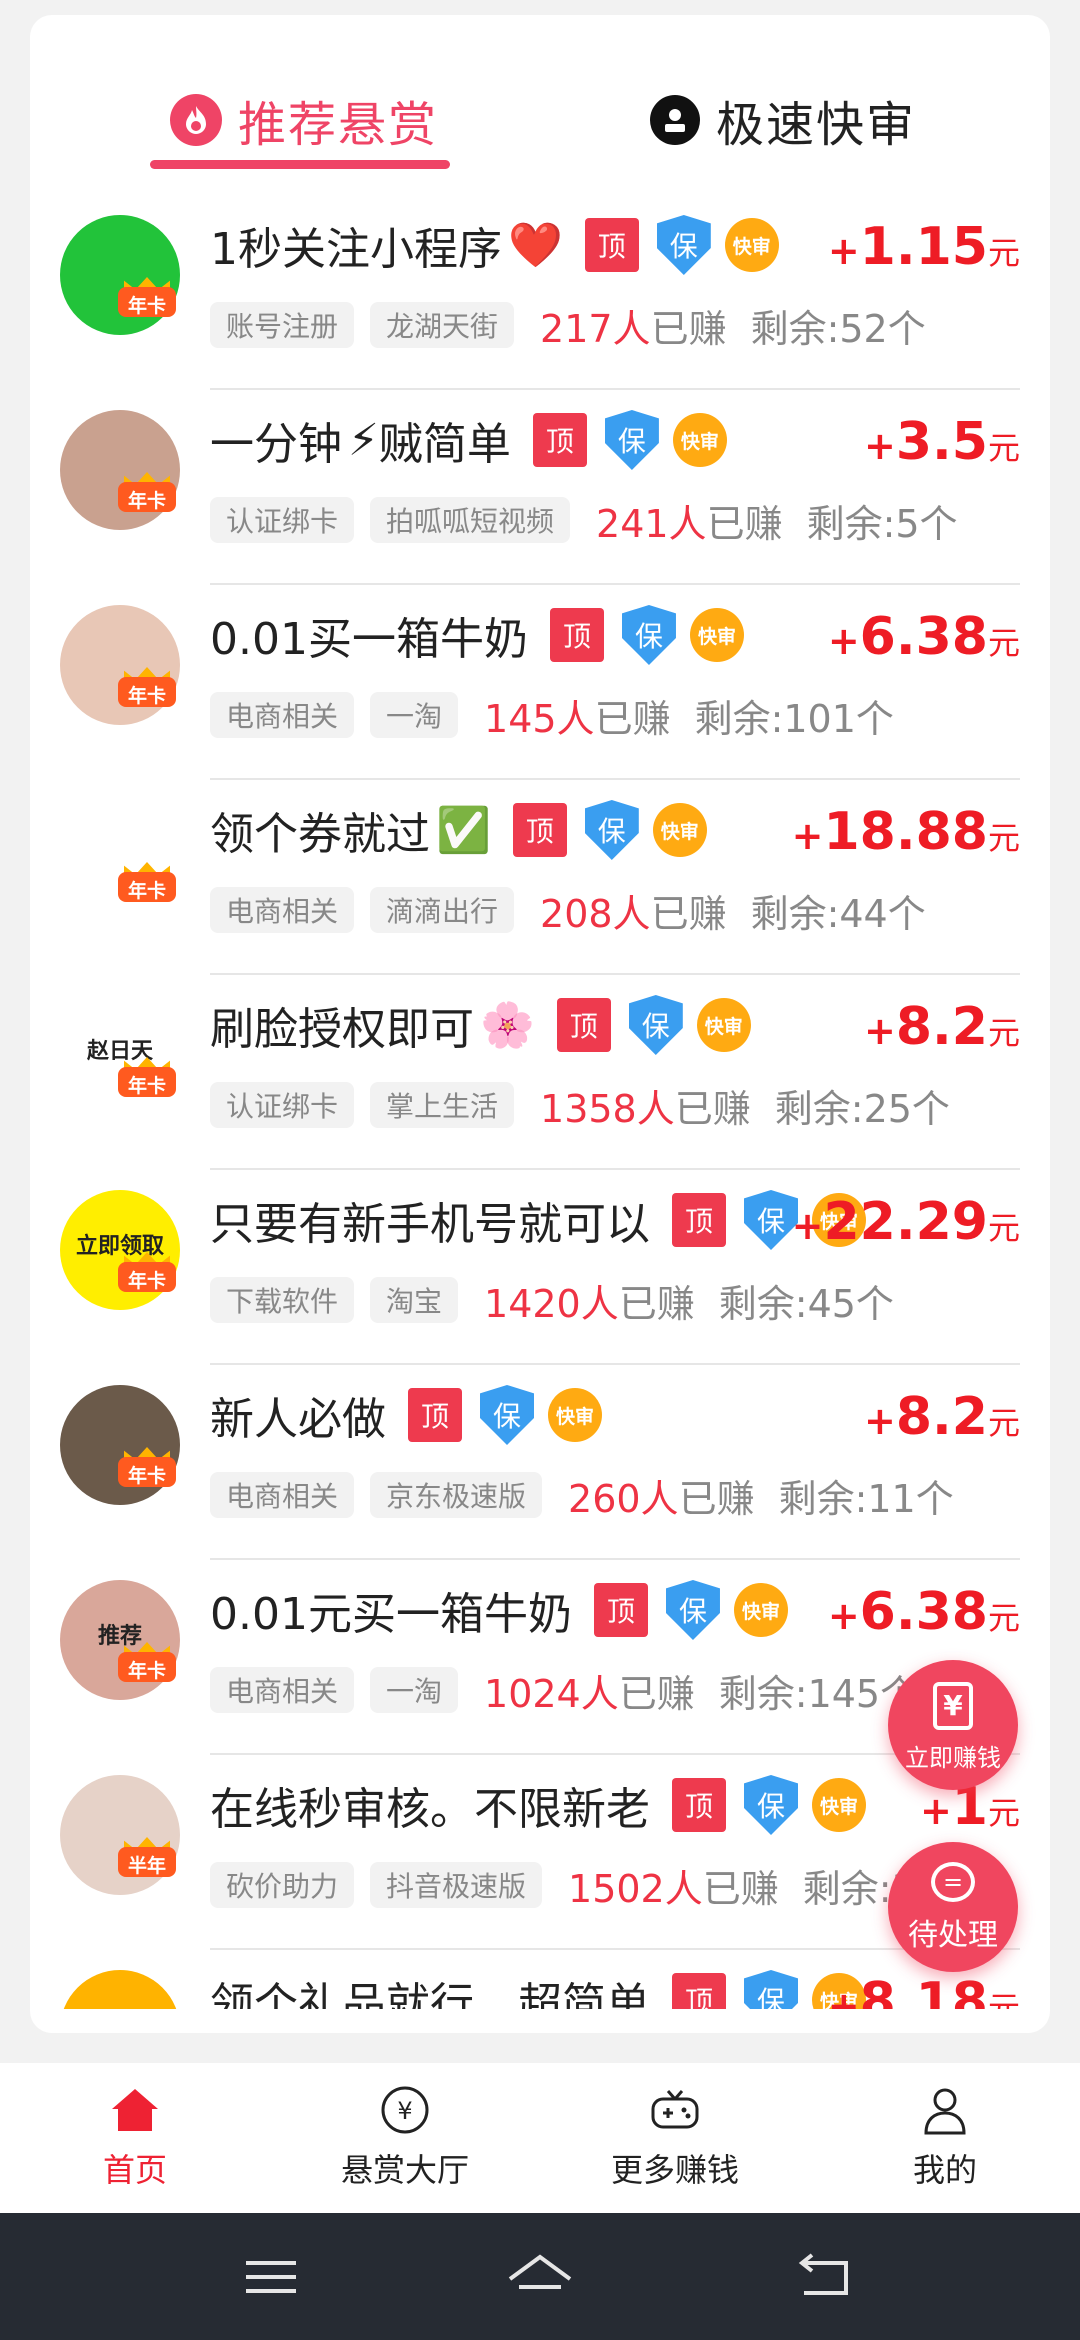  I want to click on task-row: 年卡 领个礼品就行，超简单 顶 保 快审 +8.18元 电商相关 淘宝, so click(540, 1979).